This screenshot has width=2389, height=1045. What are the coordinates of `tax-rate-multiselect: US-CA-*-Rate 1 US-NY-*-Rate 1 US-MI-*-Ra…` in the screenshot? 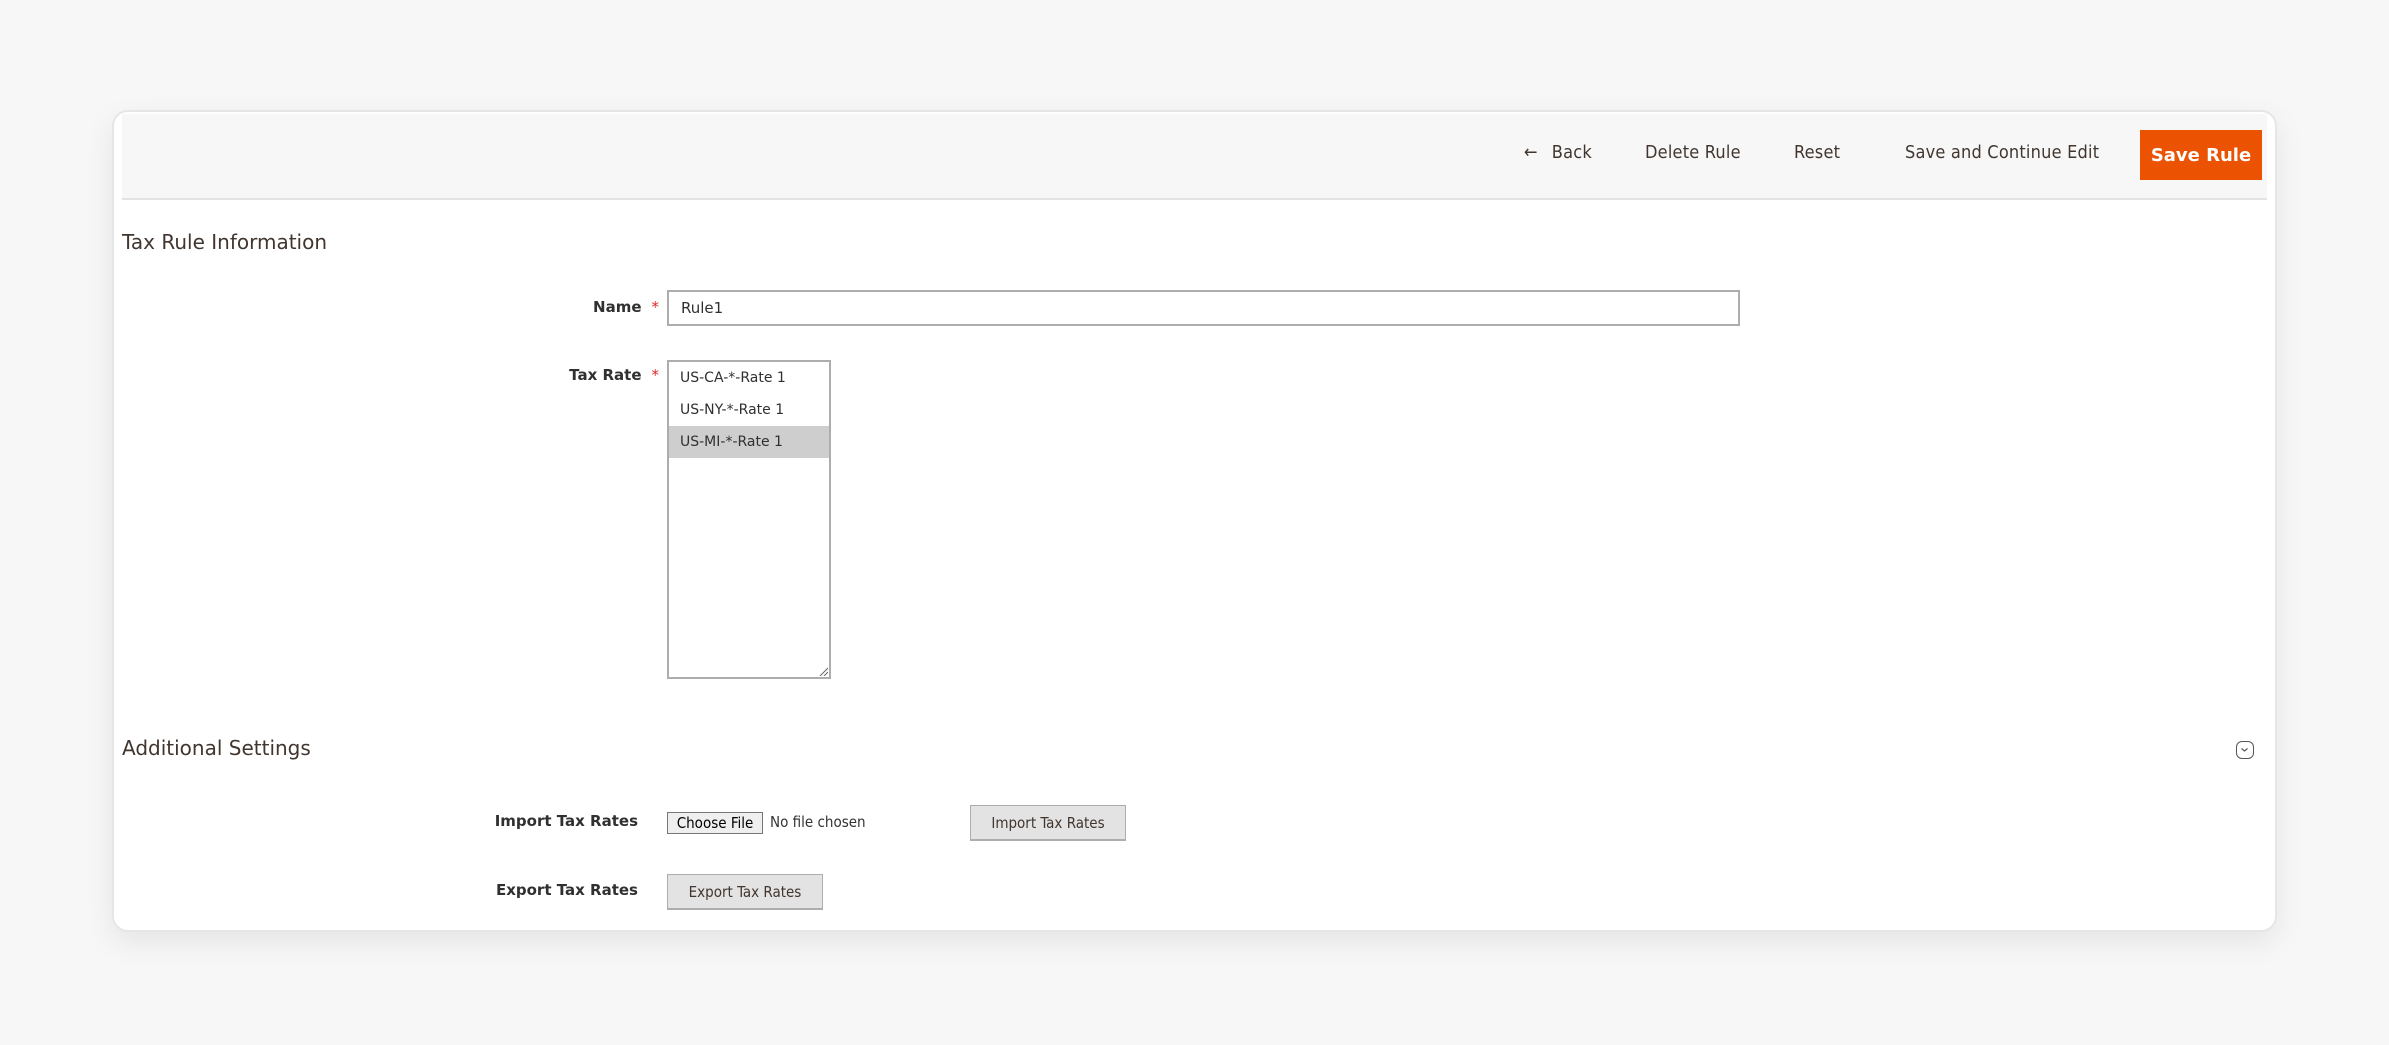 It's located at (749, 519).